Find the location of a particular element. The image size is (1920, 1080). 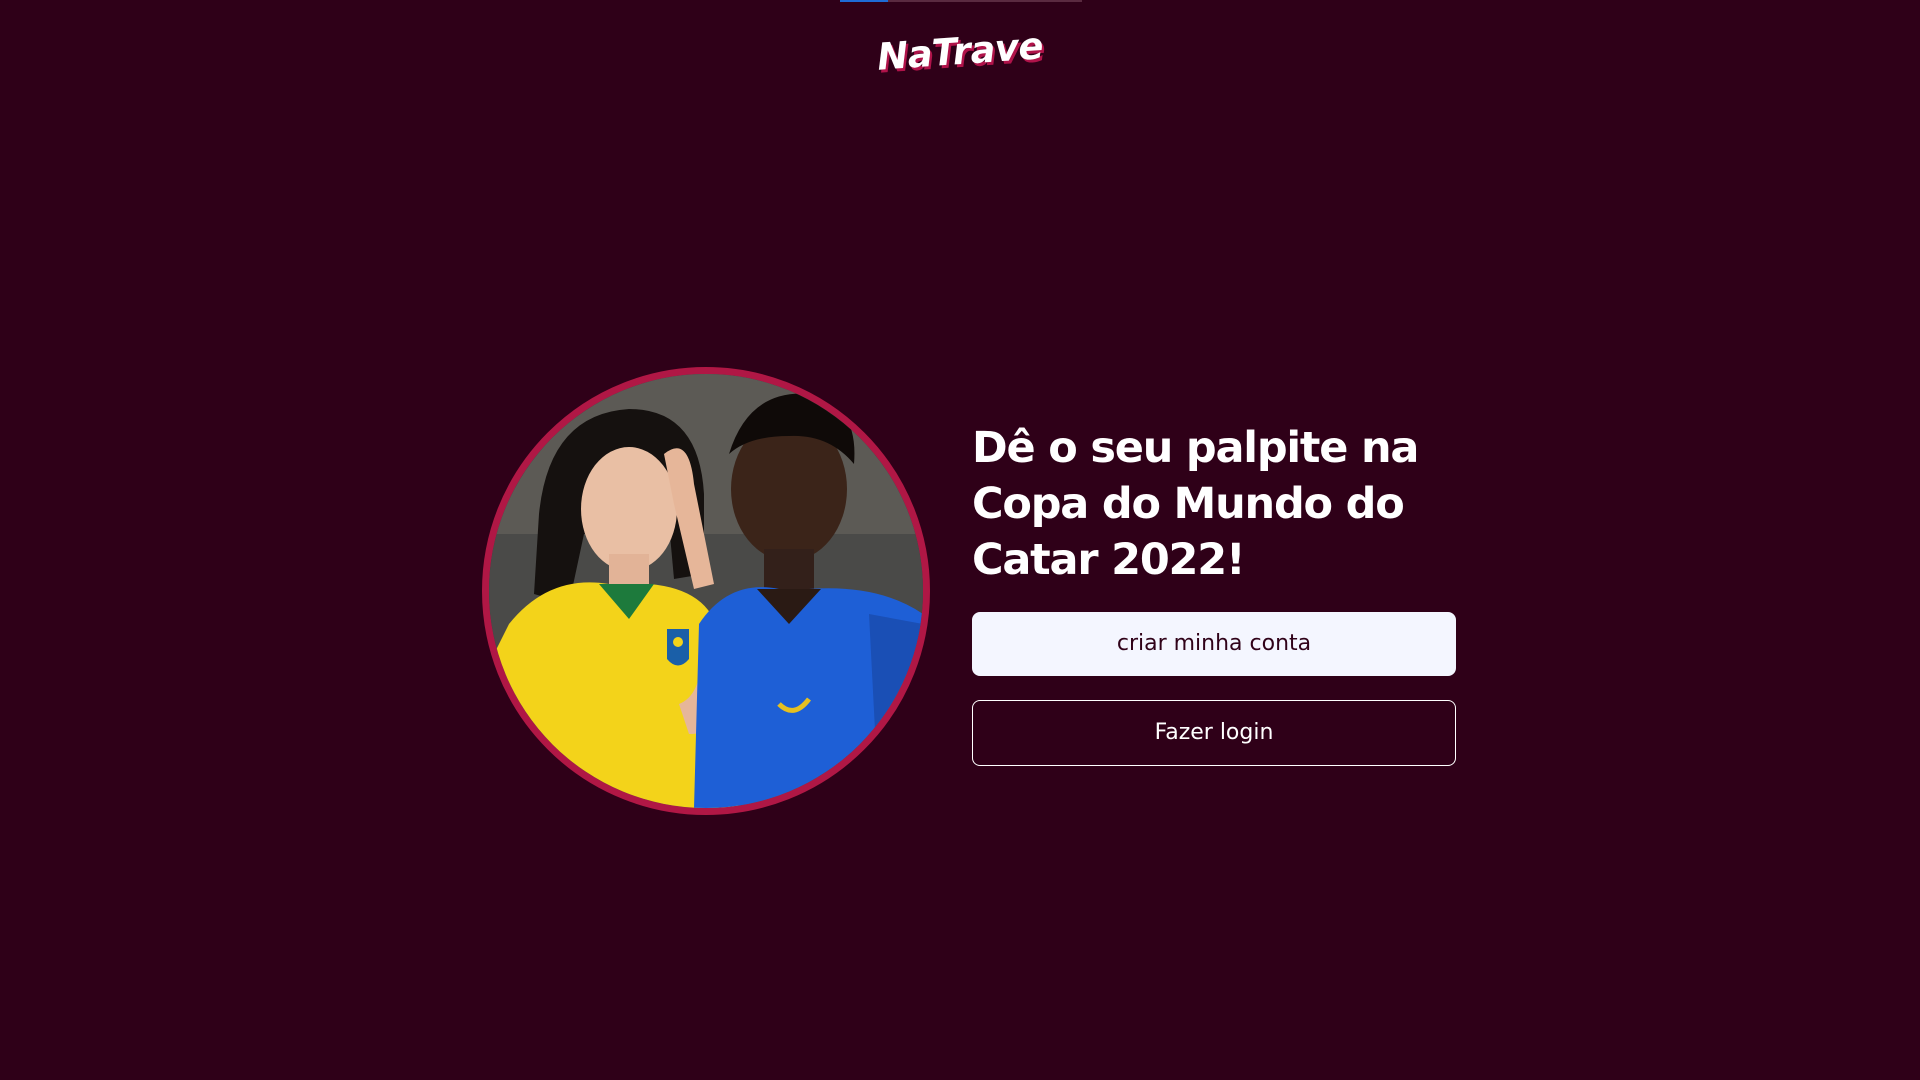

login-button: Fazer login is located at coordinates (1214, 733).